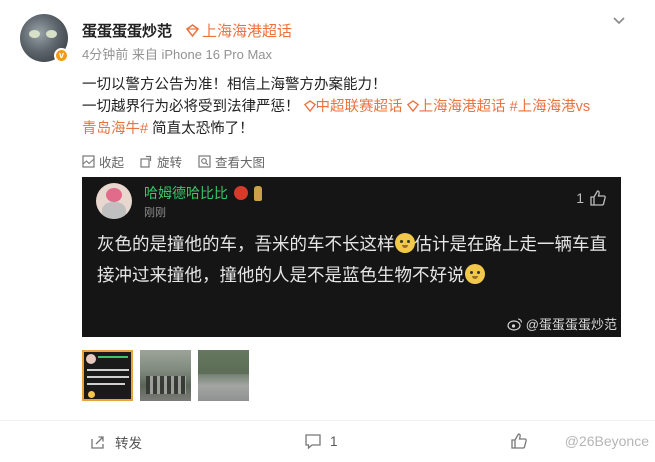 The width and height of the screenshot is (655, 462). I want to click on card-like: 1, so click(591, 198).